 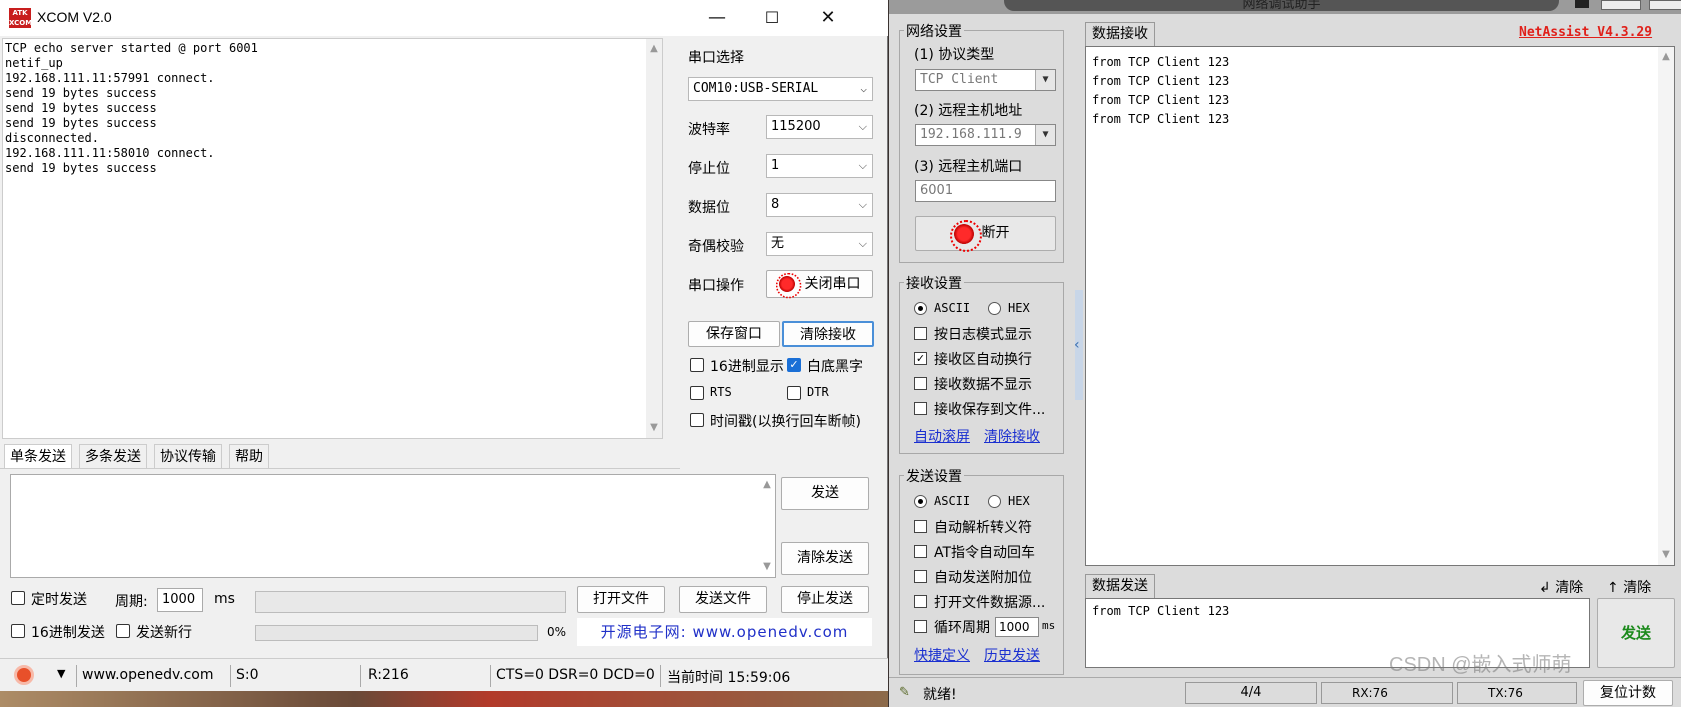 What do you see at coordinates (1077, 345) in the screenshot?
I see `chevron-left-icon: ‹` at bounding box center [1077, 345].